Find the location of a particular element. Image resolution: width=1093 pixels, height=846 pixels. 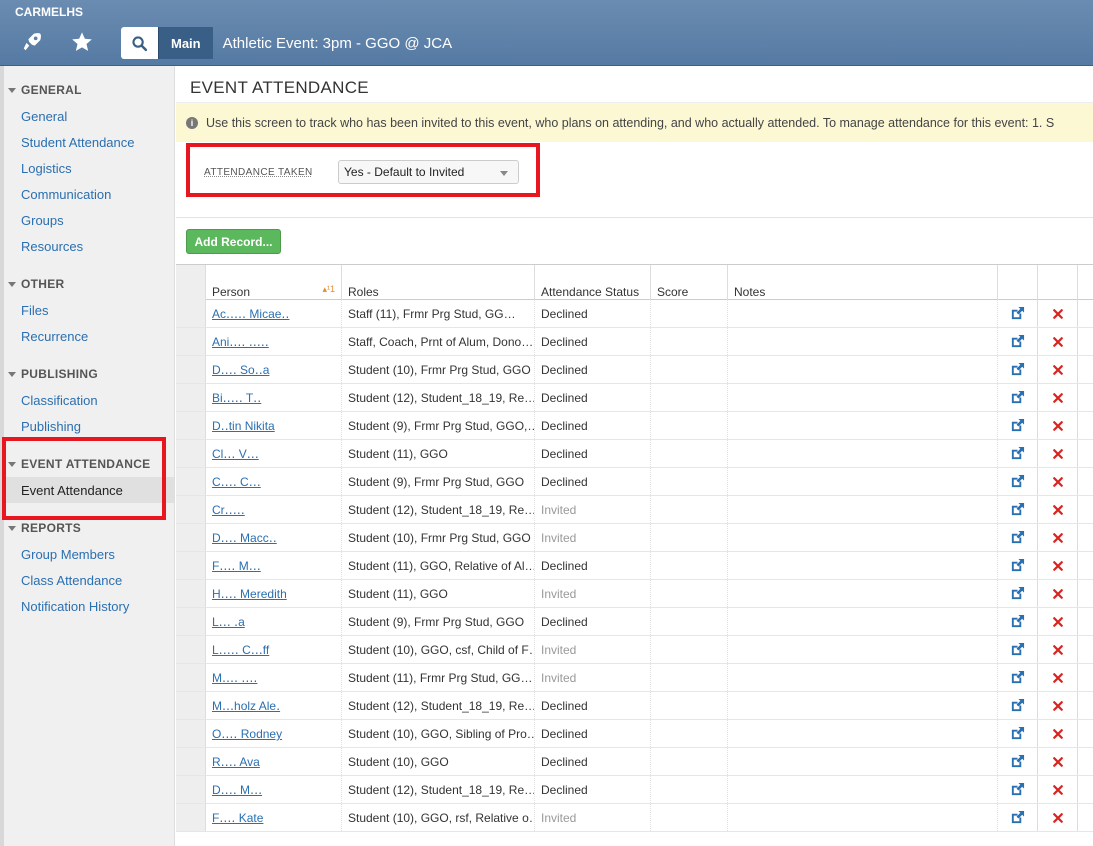

person-link: M․․․․ ․․․․ is located at coordinates (234, 678).